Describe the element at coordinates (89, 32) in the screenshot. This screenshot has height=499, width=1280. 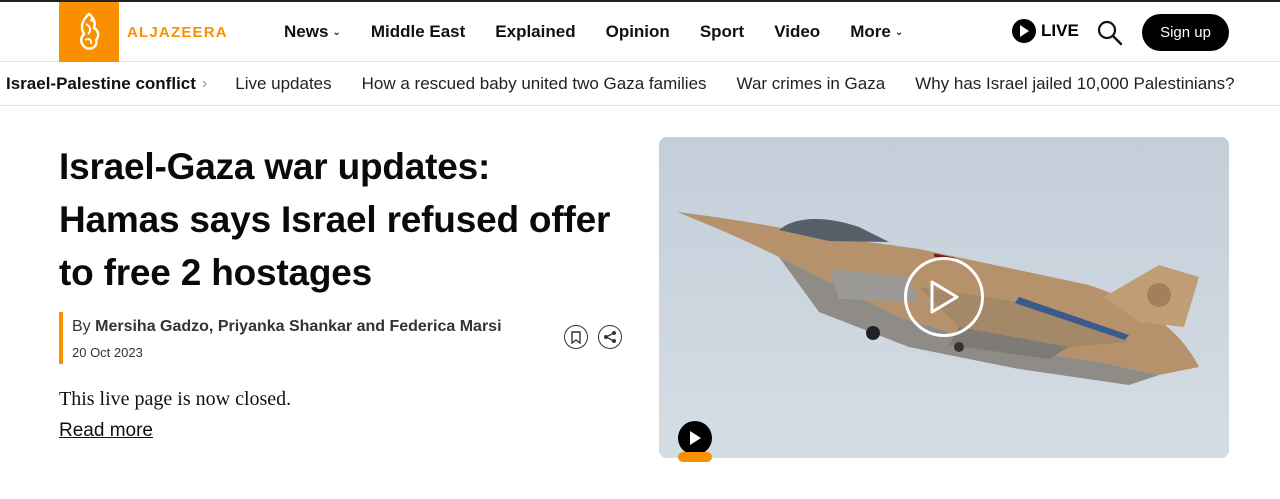
I see `logo-mark-icon` at that location.